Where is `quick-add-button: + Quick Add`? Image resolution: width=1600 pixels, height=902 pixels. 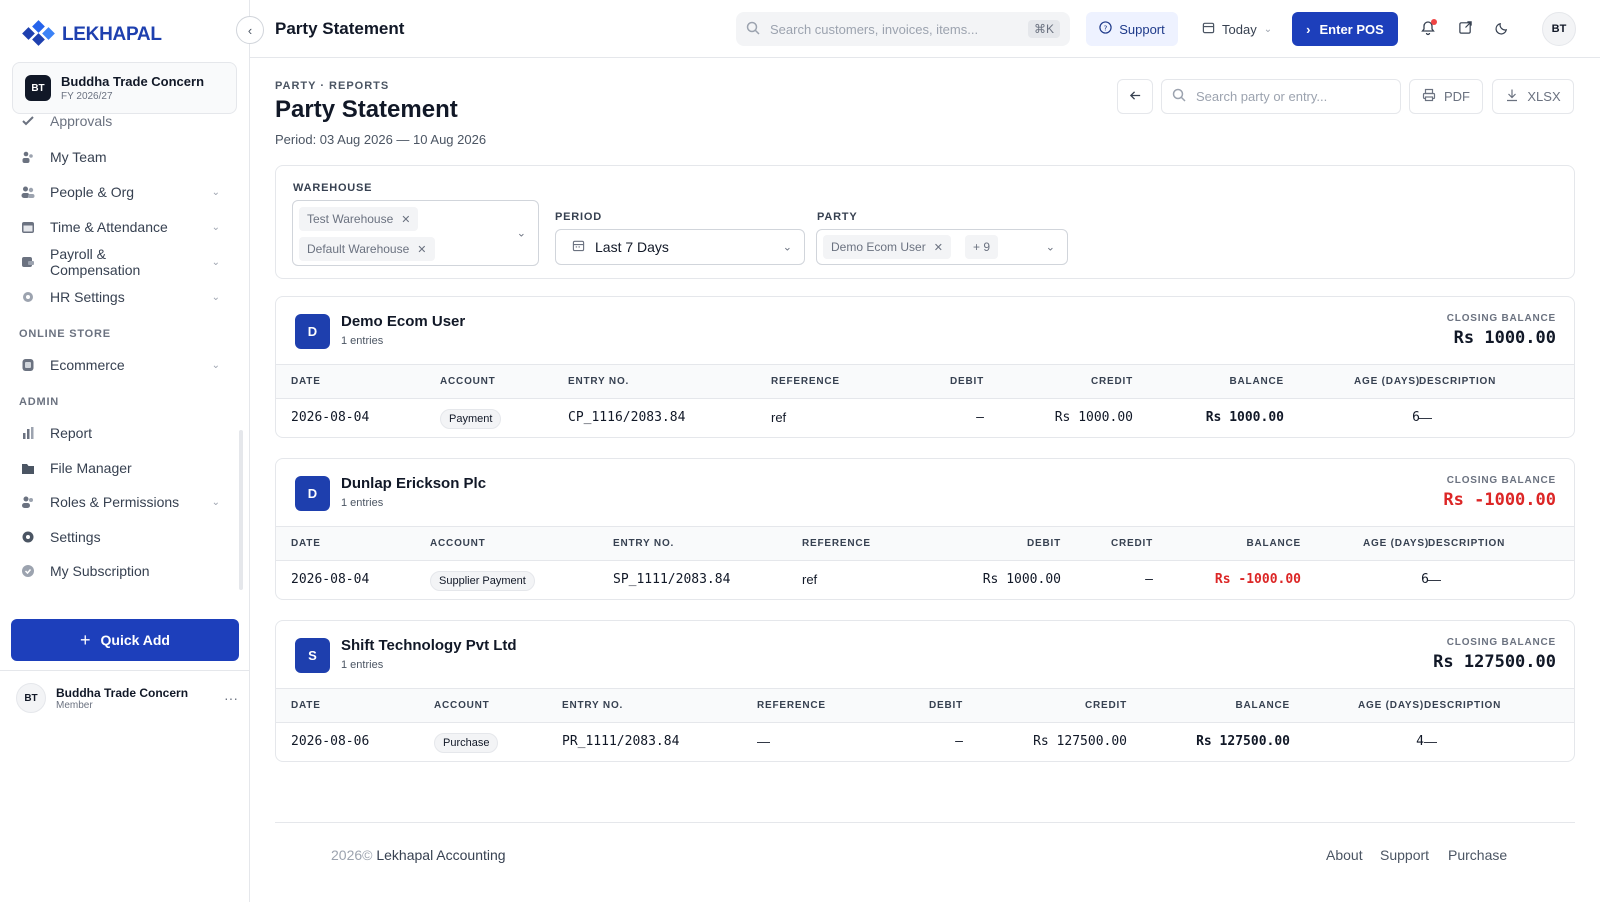
quick-add-button: + Quick Add is located at coordinates (125, 640).